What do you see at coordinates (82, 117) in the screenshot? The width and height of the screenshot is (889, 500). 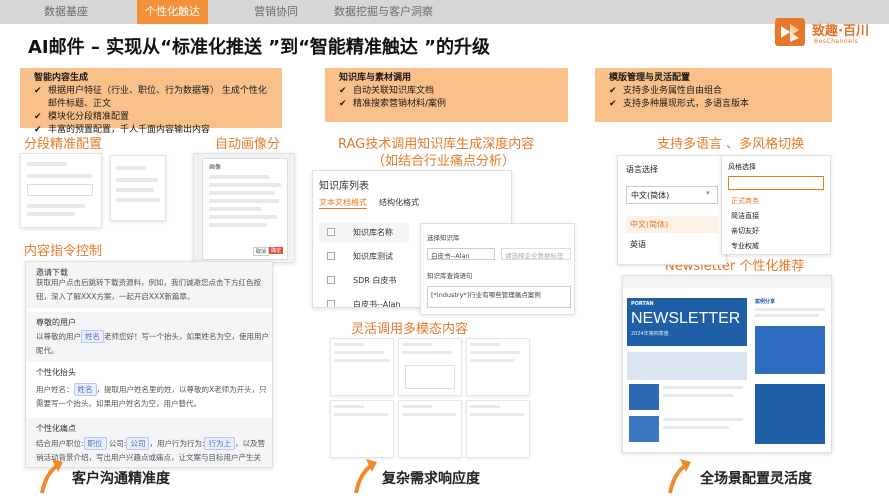 I see `feature-item: ✔ 模块化分段精准配置` at bounding box center [82, 117].